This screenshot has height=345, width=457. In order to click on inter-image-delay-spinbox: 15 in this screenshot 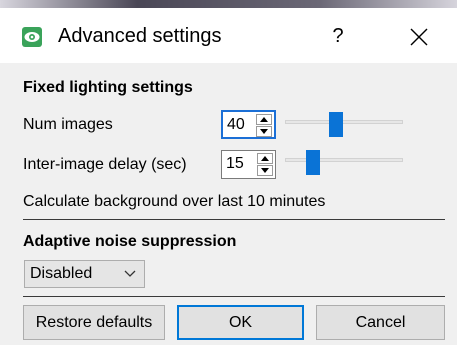, I will do `click(248, 164)`.